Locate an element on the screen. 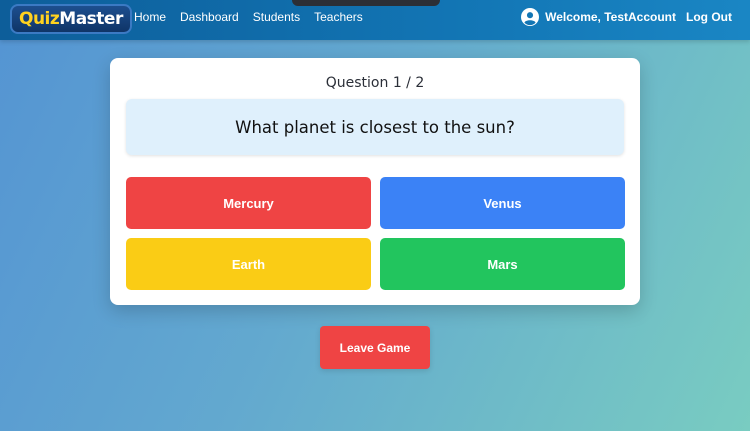 The height and width of the screenshot is (431, 750). logo-text-master: Master is located at coordinates (91, 19).